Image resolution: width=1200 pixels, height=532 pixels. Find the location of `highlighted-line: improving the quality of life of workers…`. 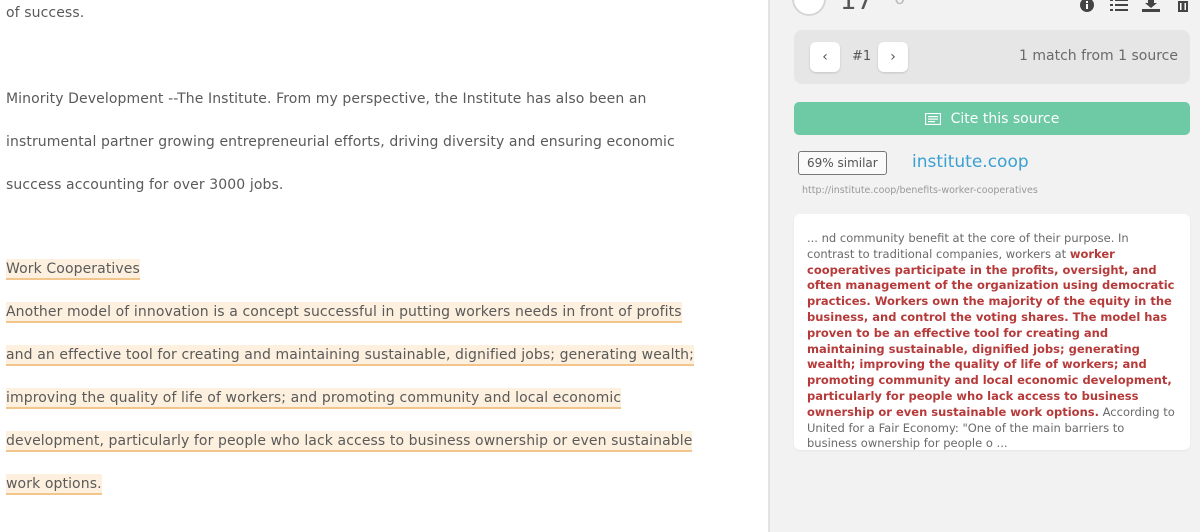

highlighted-line: improving the quality of life of workers… is located at coordinates (314, 398).